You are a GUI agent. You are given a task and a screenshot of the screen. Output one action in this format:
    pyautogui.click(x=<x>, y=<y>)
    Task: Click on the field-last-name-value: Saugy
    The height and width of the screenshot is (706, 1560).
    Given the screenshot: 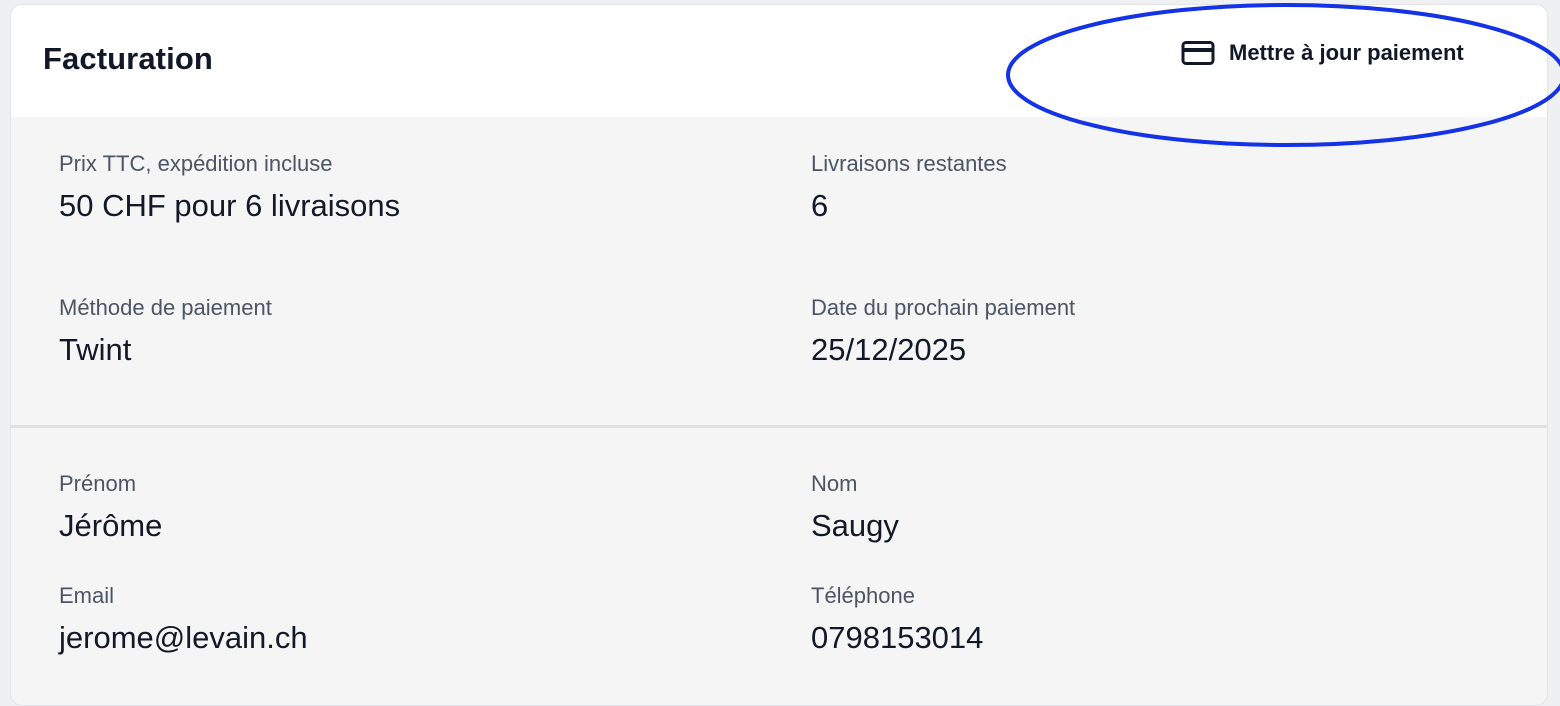 What is the action you would take?
    pyautogui.click(x=855, y=525)
    